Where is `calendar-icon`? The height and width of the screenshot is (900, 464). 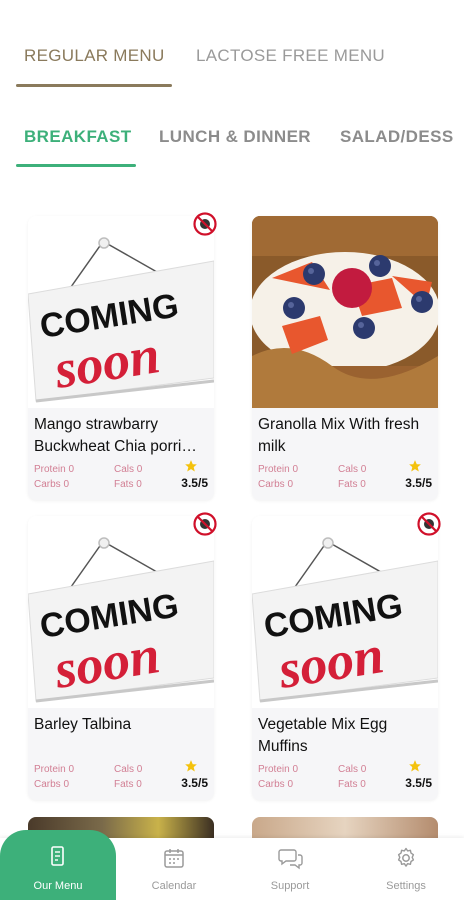
calendar-icon is located at coordinates (174, 858).